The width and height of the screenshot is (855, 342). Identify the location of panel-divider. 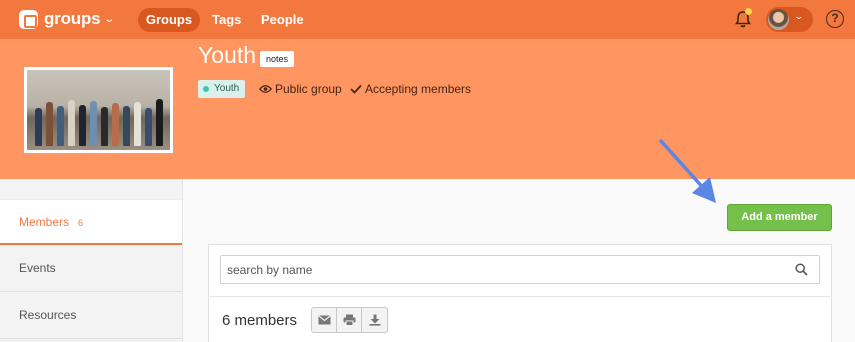
(520, 296).